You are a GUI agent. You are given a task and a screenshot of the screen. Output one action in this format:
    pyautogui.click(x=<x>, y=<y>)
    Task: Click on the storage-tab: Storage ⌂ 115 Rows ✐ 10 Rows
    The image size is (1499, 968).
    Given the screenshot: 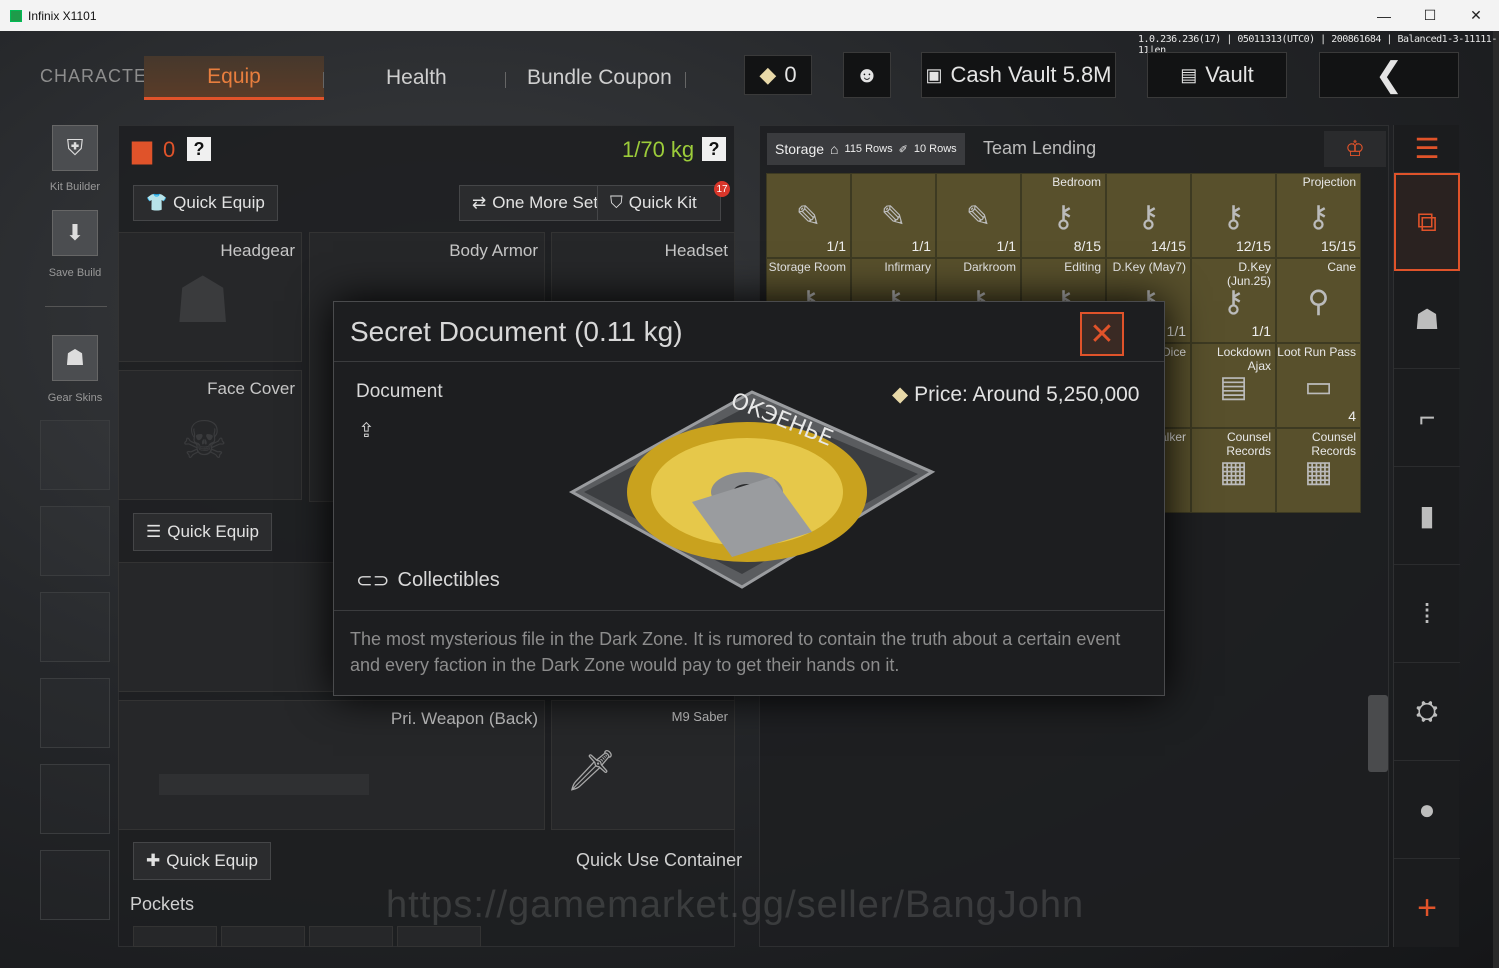 What is the action you would take?
    pyautogui.click(x=866, y=149)
    